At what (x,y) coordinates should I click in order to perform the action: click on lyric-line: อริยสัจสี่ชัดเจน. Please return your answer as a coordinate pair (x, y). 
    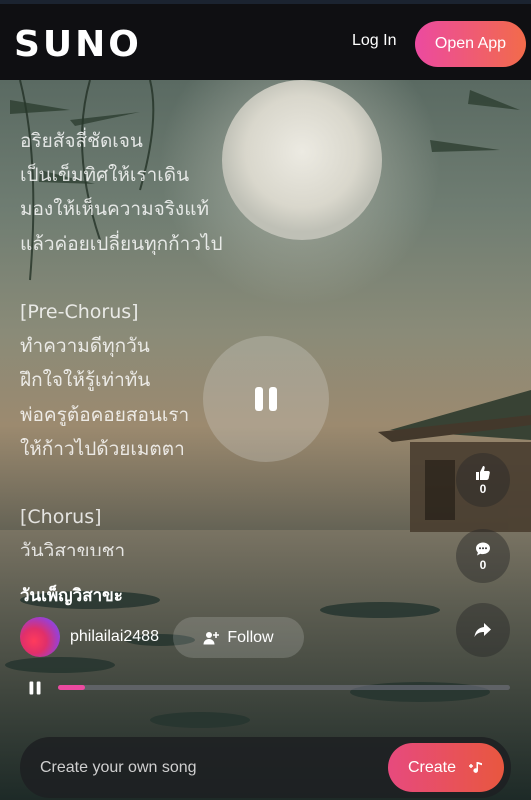
    Looking at the image, I should click on (81, 141).